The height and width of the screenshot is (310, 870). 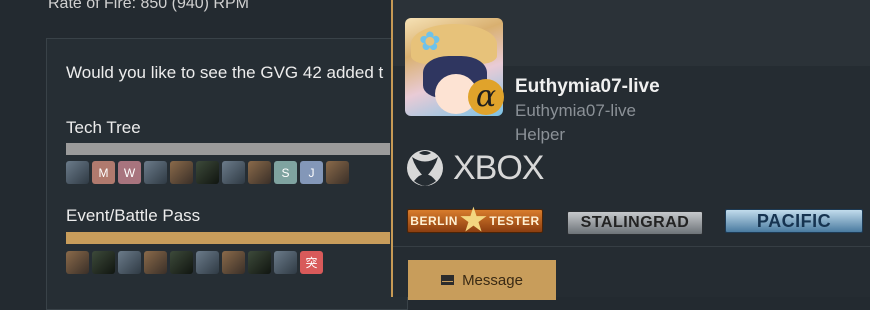 I want to click on xbox-platform-badge: XBOX, so click(x=474, y=168).